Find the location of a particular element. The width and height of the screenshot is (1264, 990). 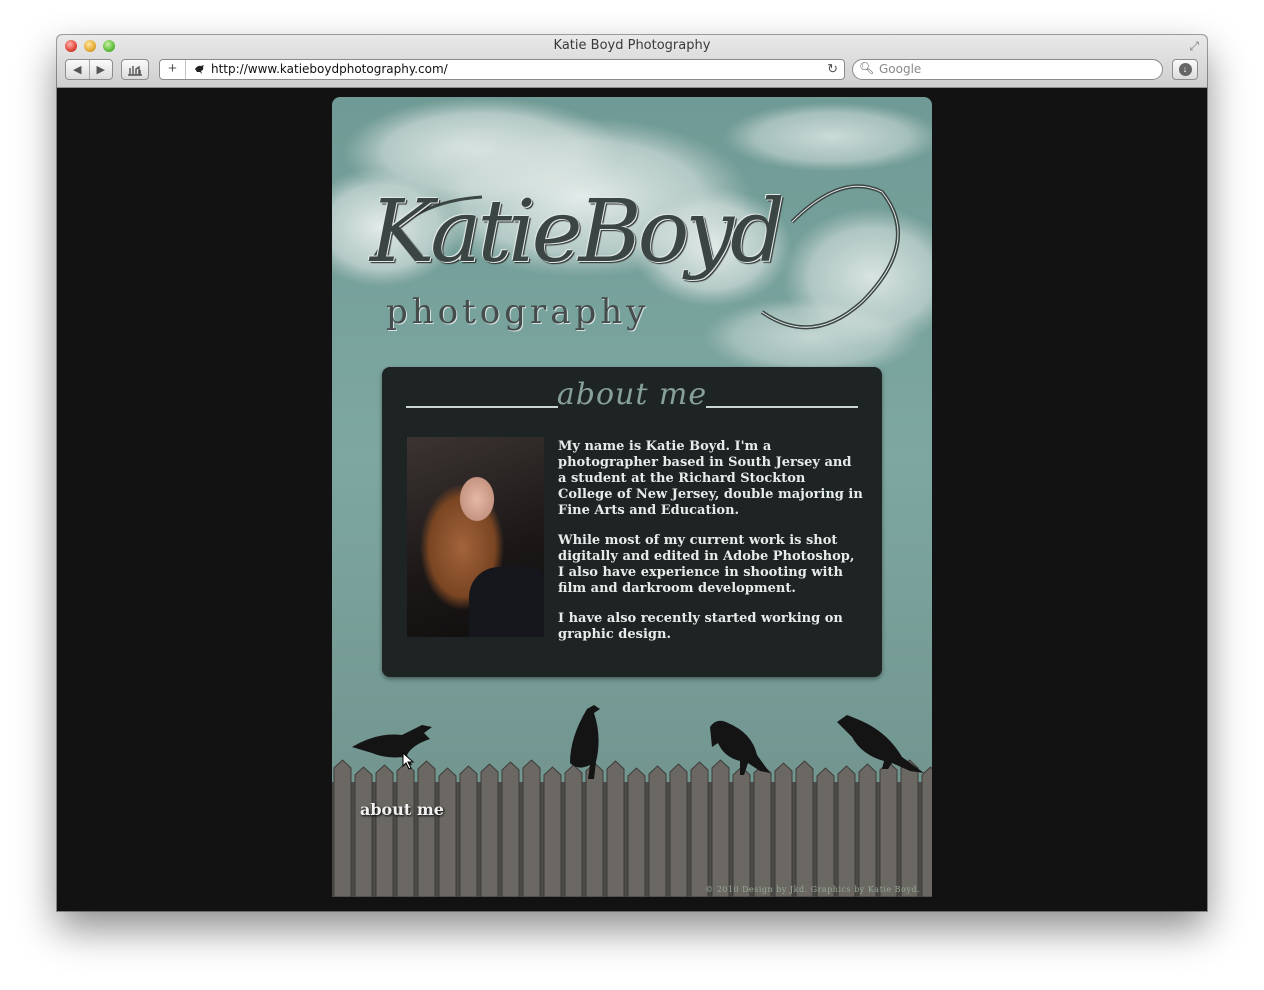

mouse-cursor-icon is located at coordinates (408, 761).